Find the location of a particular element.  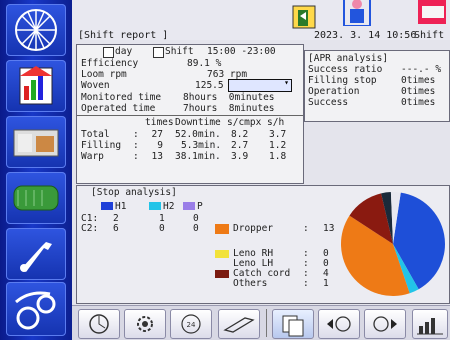

operator-icon is located at coordinates (357, 13).